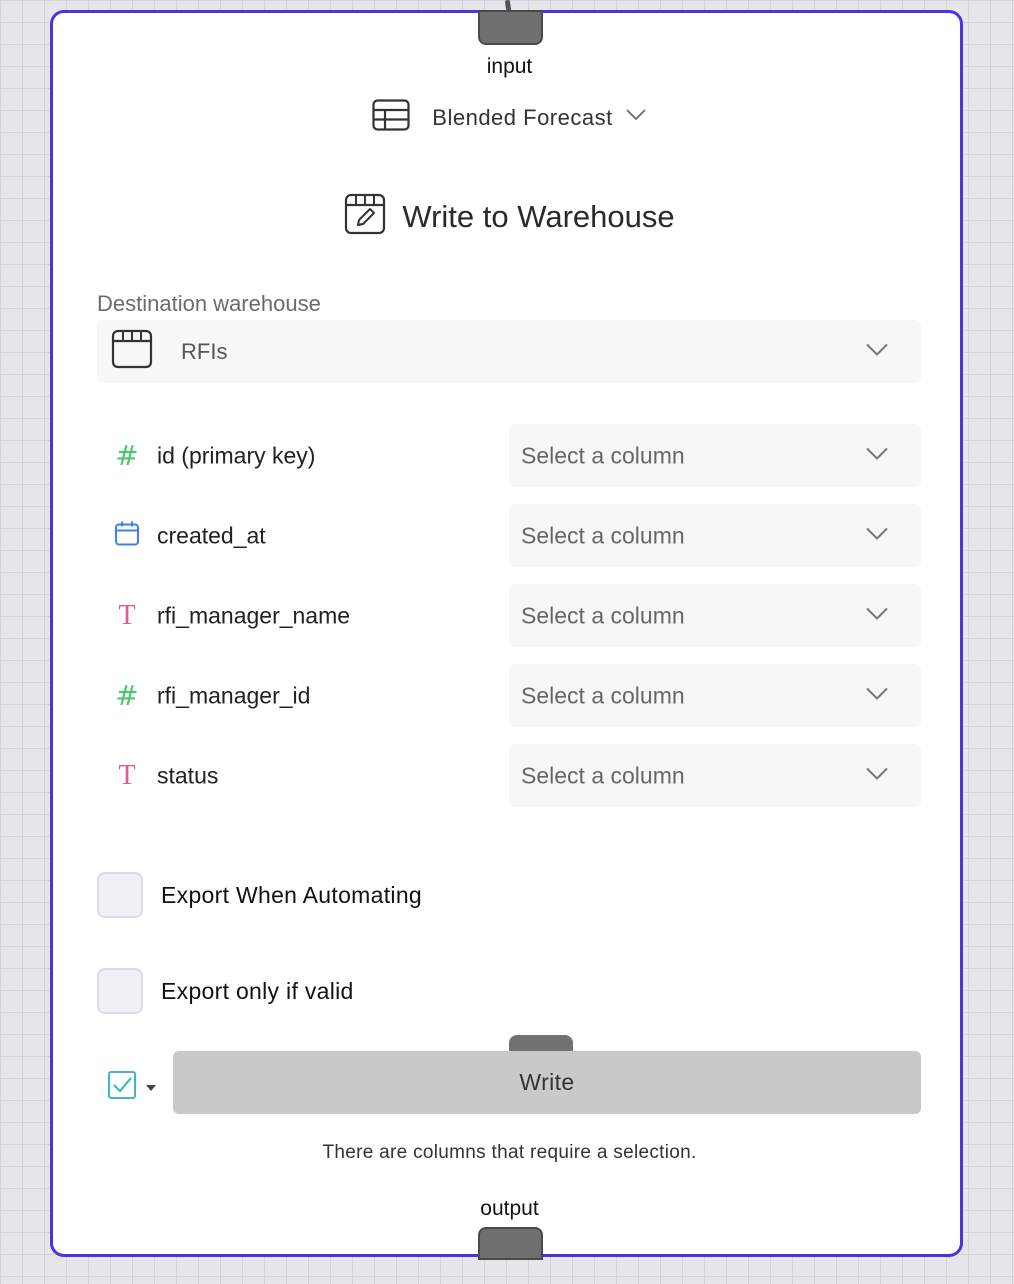 This screenshot has width=1014, height=1284. I want to click on export-only-if-valid-checkbox, so click(120, 991).